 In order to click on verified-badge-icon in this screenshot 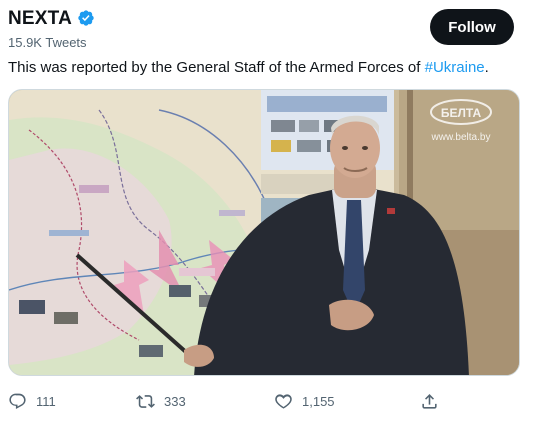, I will do `click(86, 18)`.